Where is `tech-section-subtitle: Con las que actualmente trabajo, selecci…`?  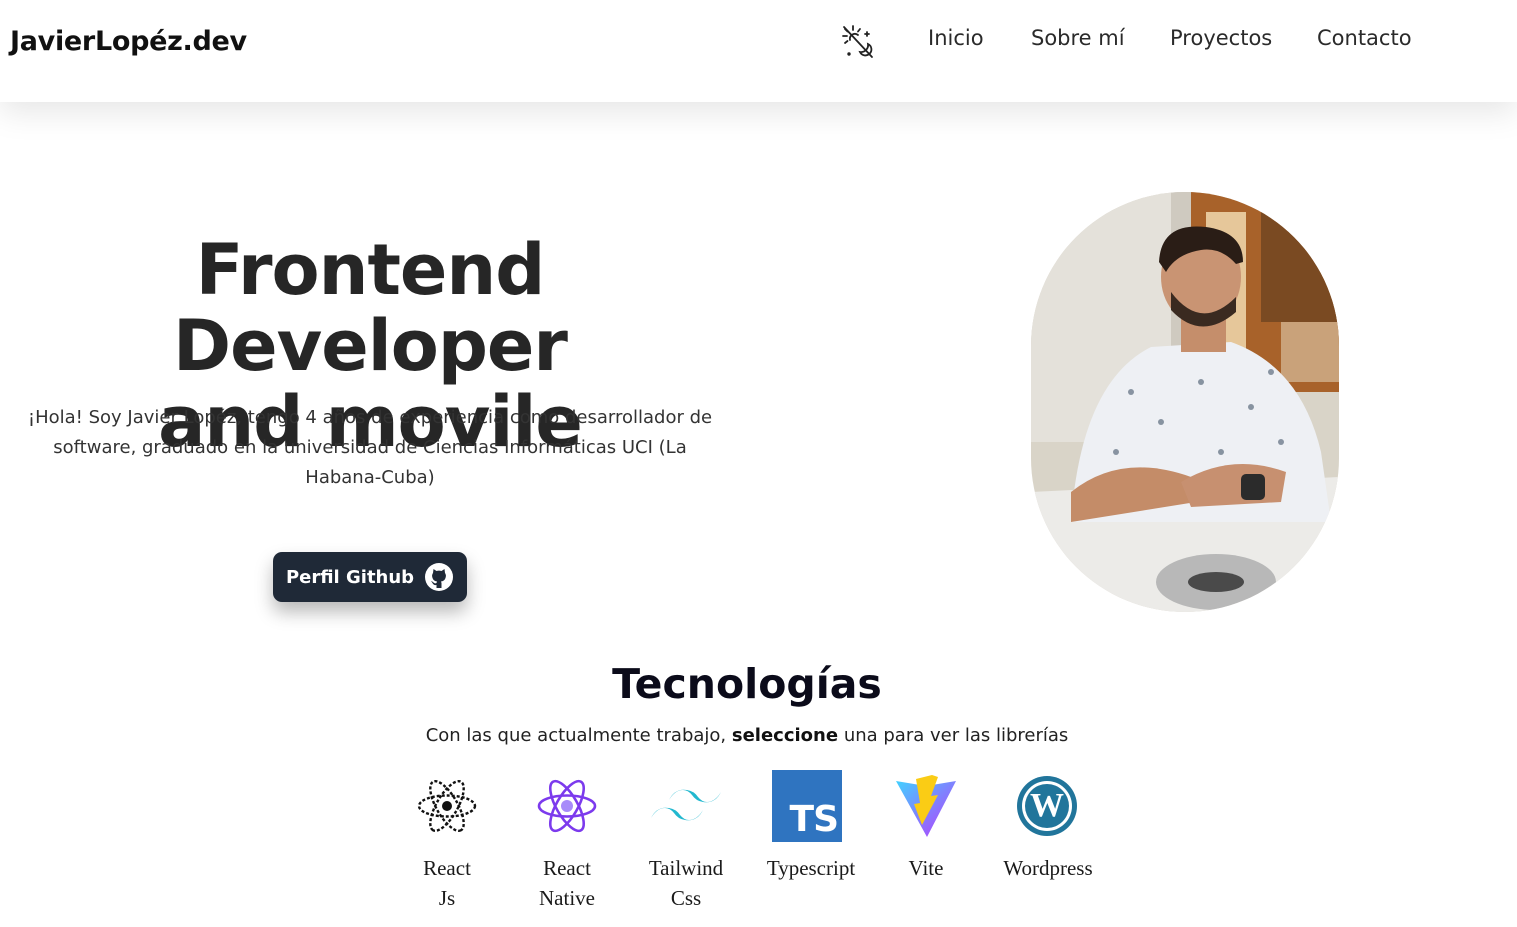
tech-section-subtitle: Con las que actualmente trabajo, selecci… is located at coordinates (747, 735).